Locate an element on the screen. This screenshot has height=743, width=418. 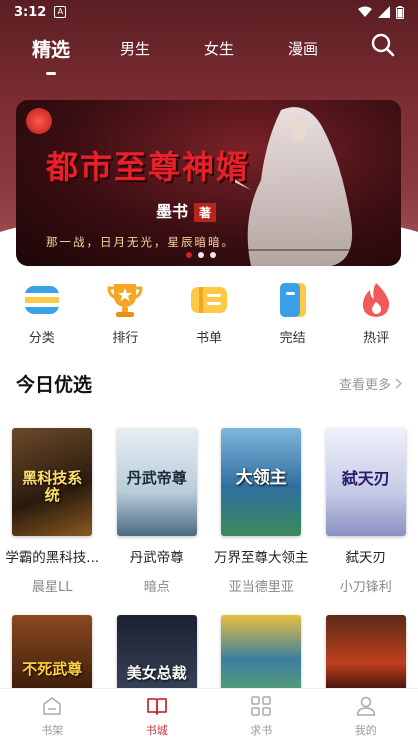
category-label: 书单 is located at coordinates (208, 338).